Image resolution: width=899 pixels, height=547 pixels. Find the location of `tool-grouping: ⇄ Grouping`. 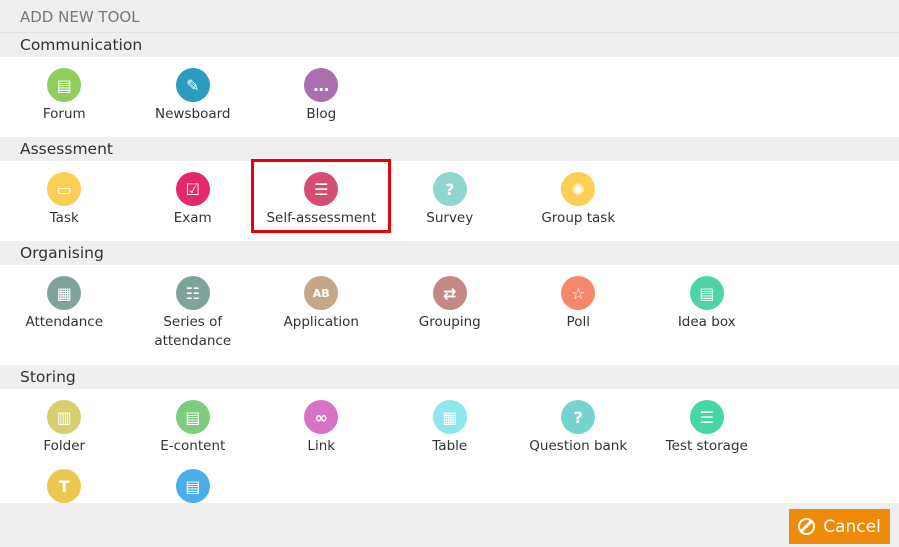

tool-grouping: ⇄ Grouping is located at coordinates (450, 320).